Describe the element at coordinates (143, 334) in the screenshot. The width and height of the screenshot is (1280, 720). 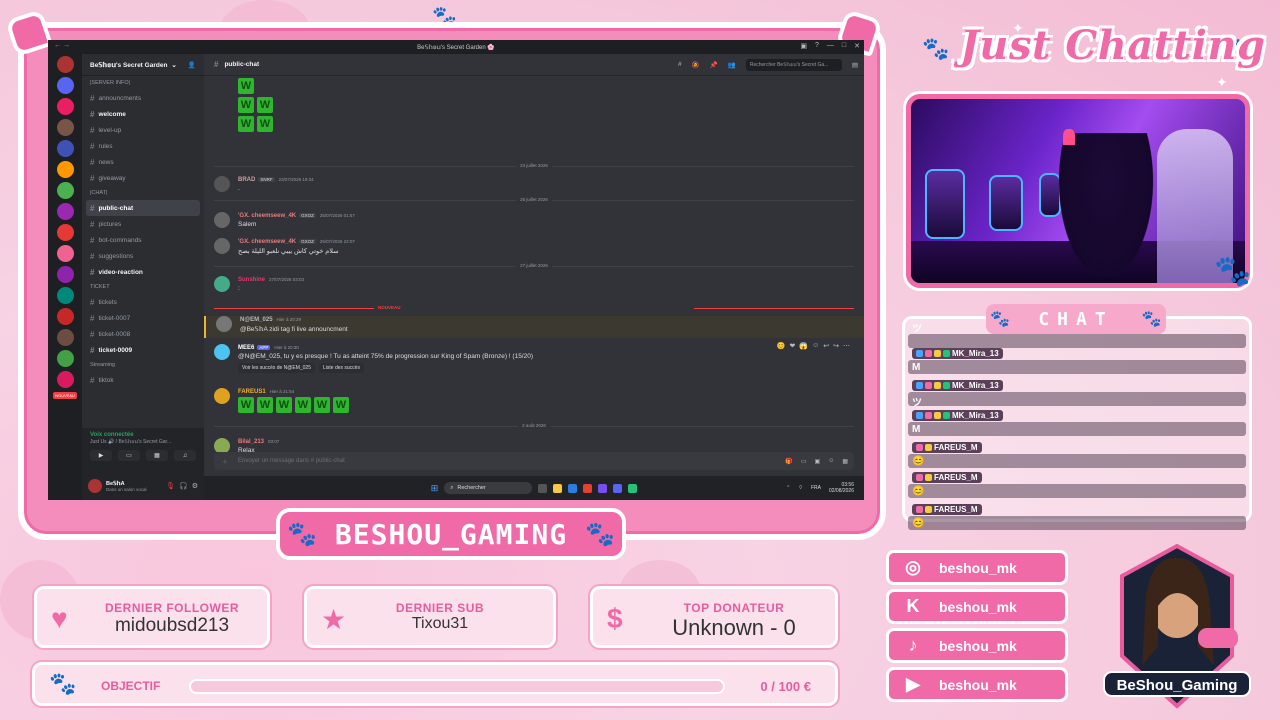
I see `channel-item: # ticket-0008` at that location.